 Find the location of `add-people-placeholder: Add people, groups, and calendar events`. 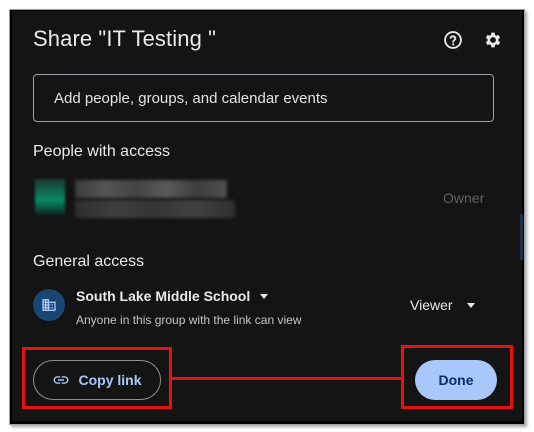

add-people-placeholder: Add people, groups, and calendar events is located at coordinates (191, 98).